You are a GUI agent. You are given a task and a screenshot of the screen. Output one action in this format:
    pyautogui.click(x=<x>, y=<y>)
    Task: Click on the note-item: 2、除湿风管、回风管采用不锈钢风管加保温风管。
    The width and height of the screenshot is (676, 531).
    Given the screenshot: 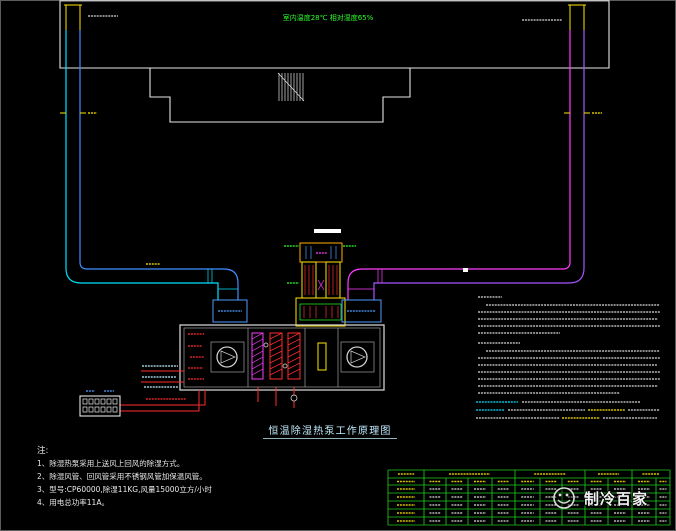 What is the action you would take?
    pyautogui.click(x=122, y=476)
    